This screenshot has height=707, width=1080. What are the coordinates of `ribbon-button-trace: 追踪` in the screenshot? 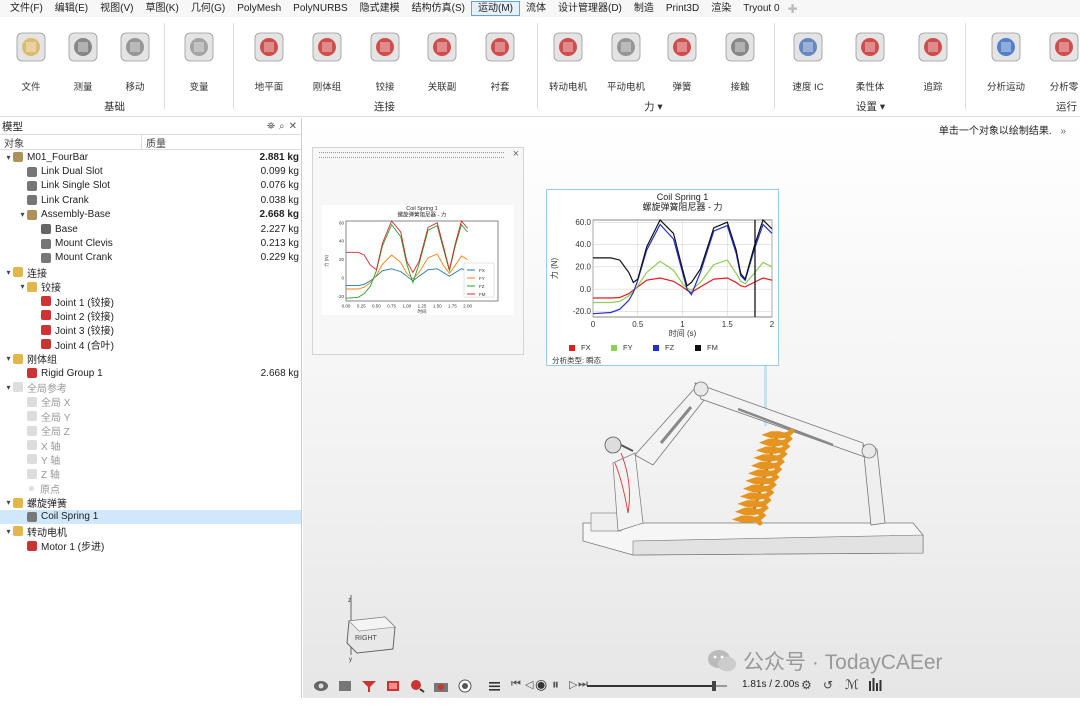 It's located at (933, 58).